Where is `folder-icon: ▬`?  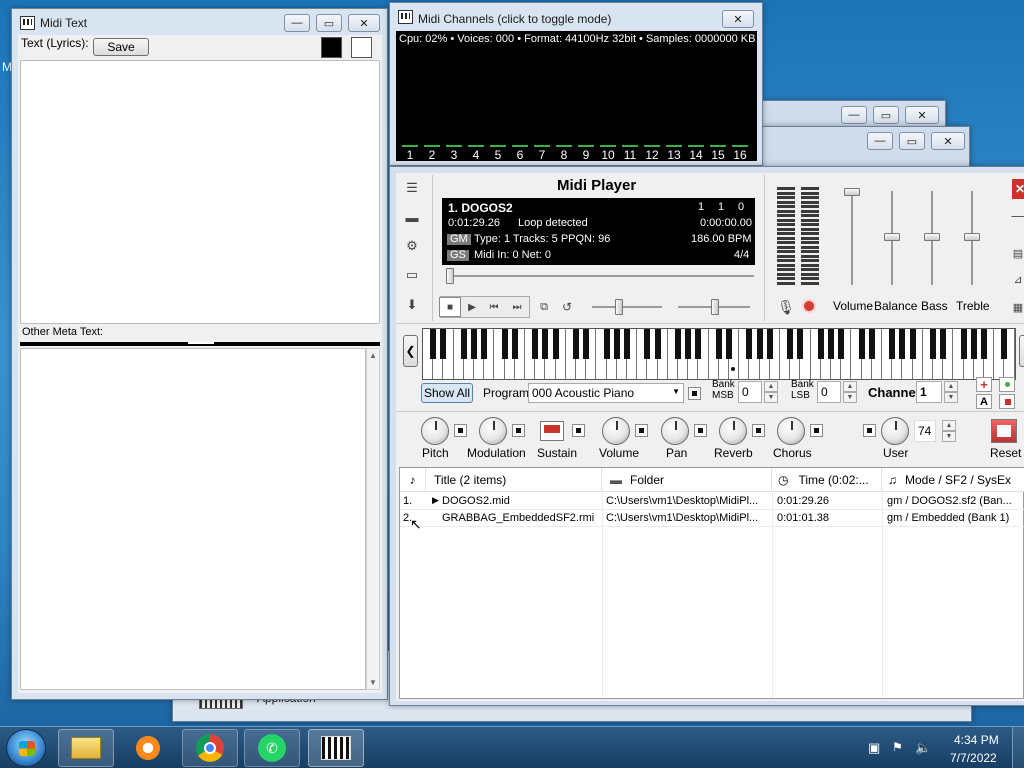 folder-icon: ▬ is located at coordinates (412, 217).